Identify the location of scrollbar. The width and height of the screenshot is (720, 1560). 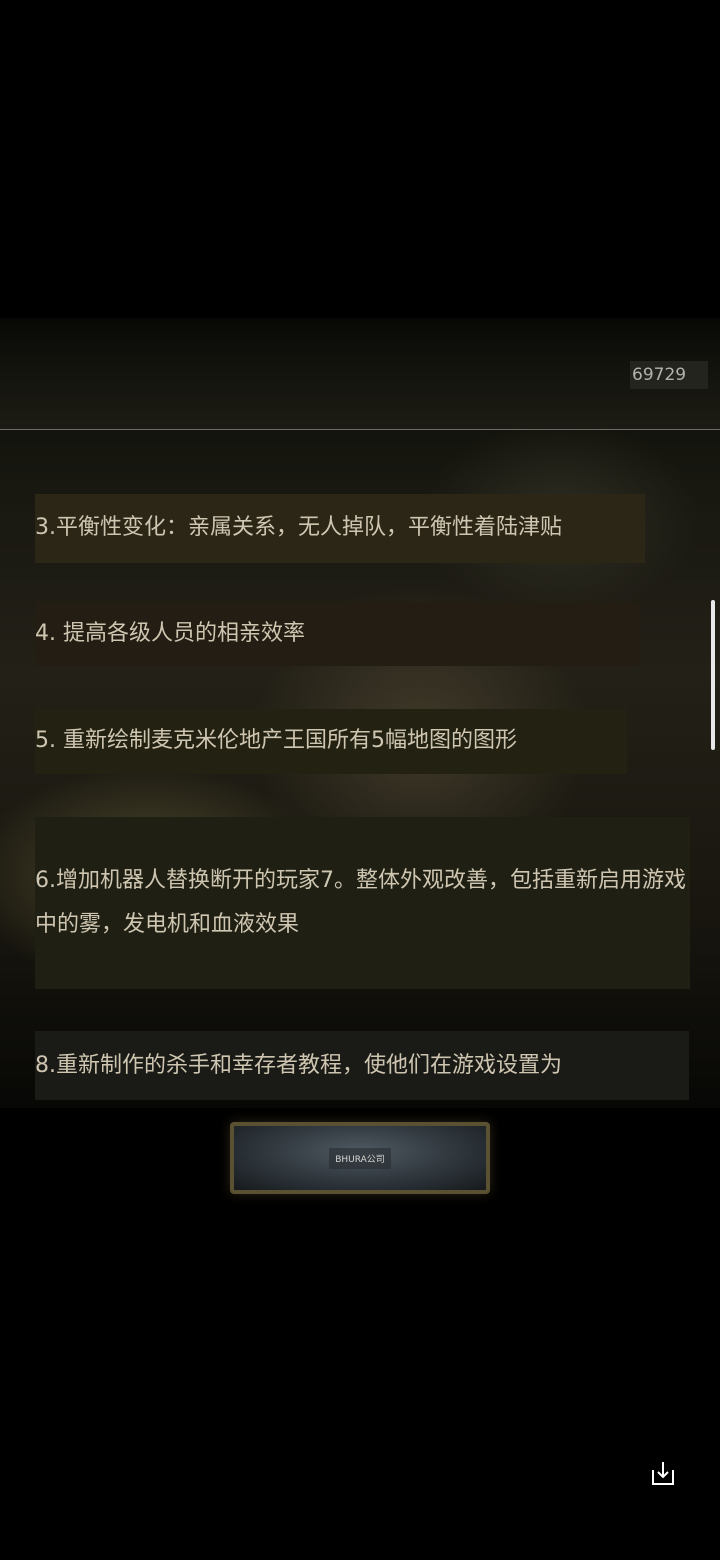
(713, 675).